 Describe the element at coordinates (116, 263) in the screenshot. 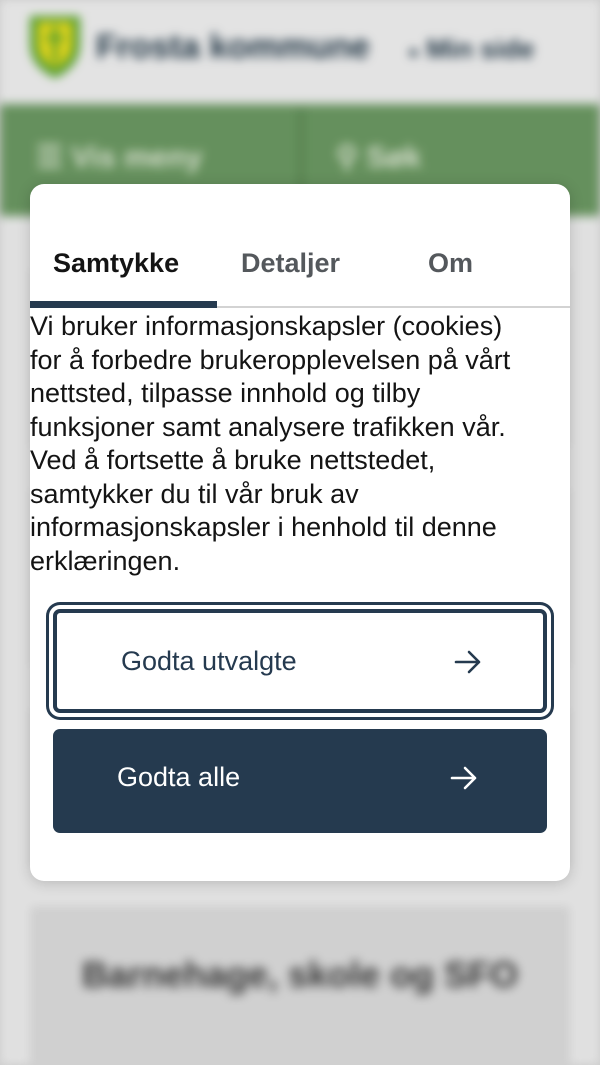

I see `tab-consent: Samtykke` at that location.